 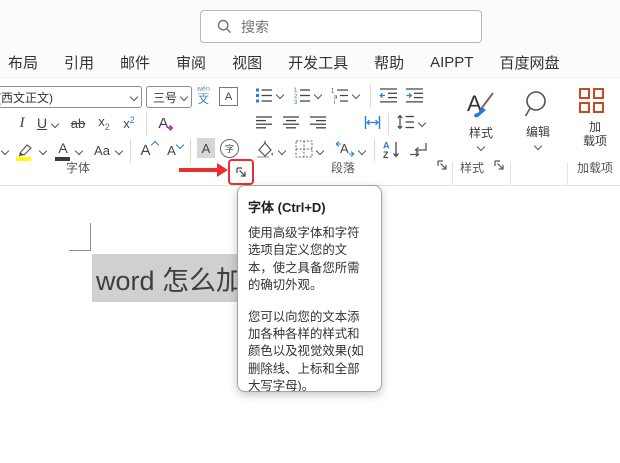 I want to click on increase-indent-icon, so click(x=414, y=95).